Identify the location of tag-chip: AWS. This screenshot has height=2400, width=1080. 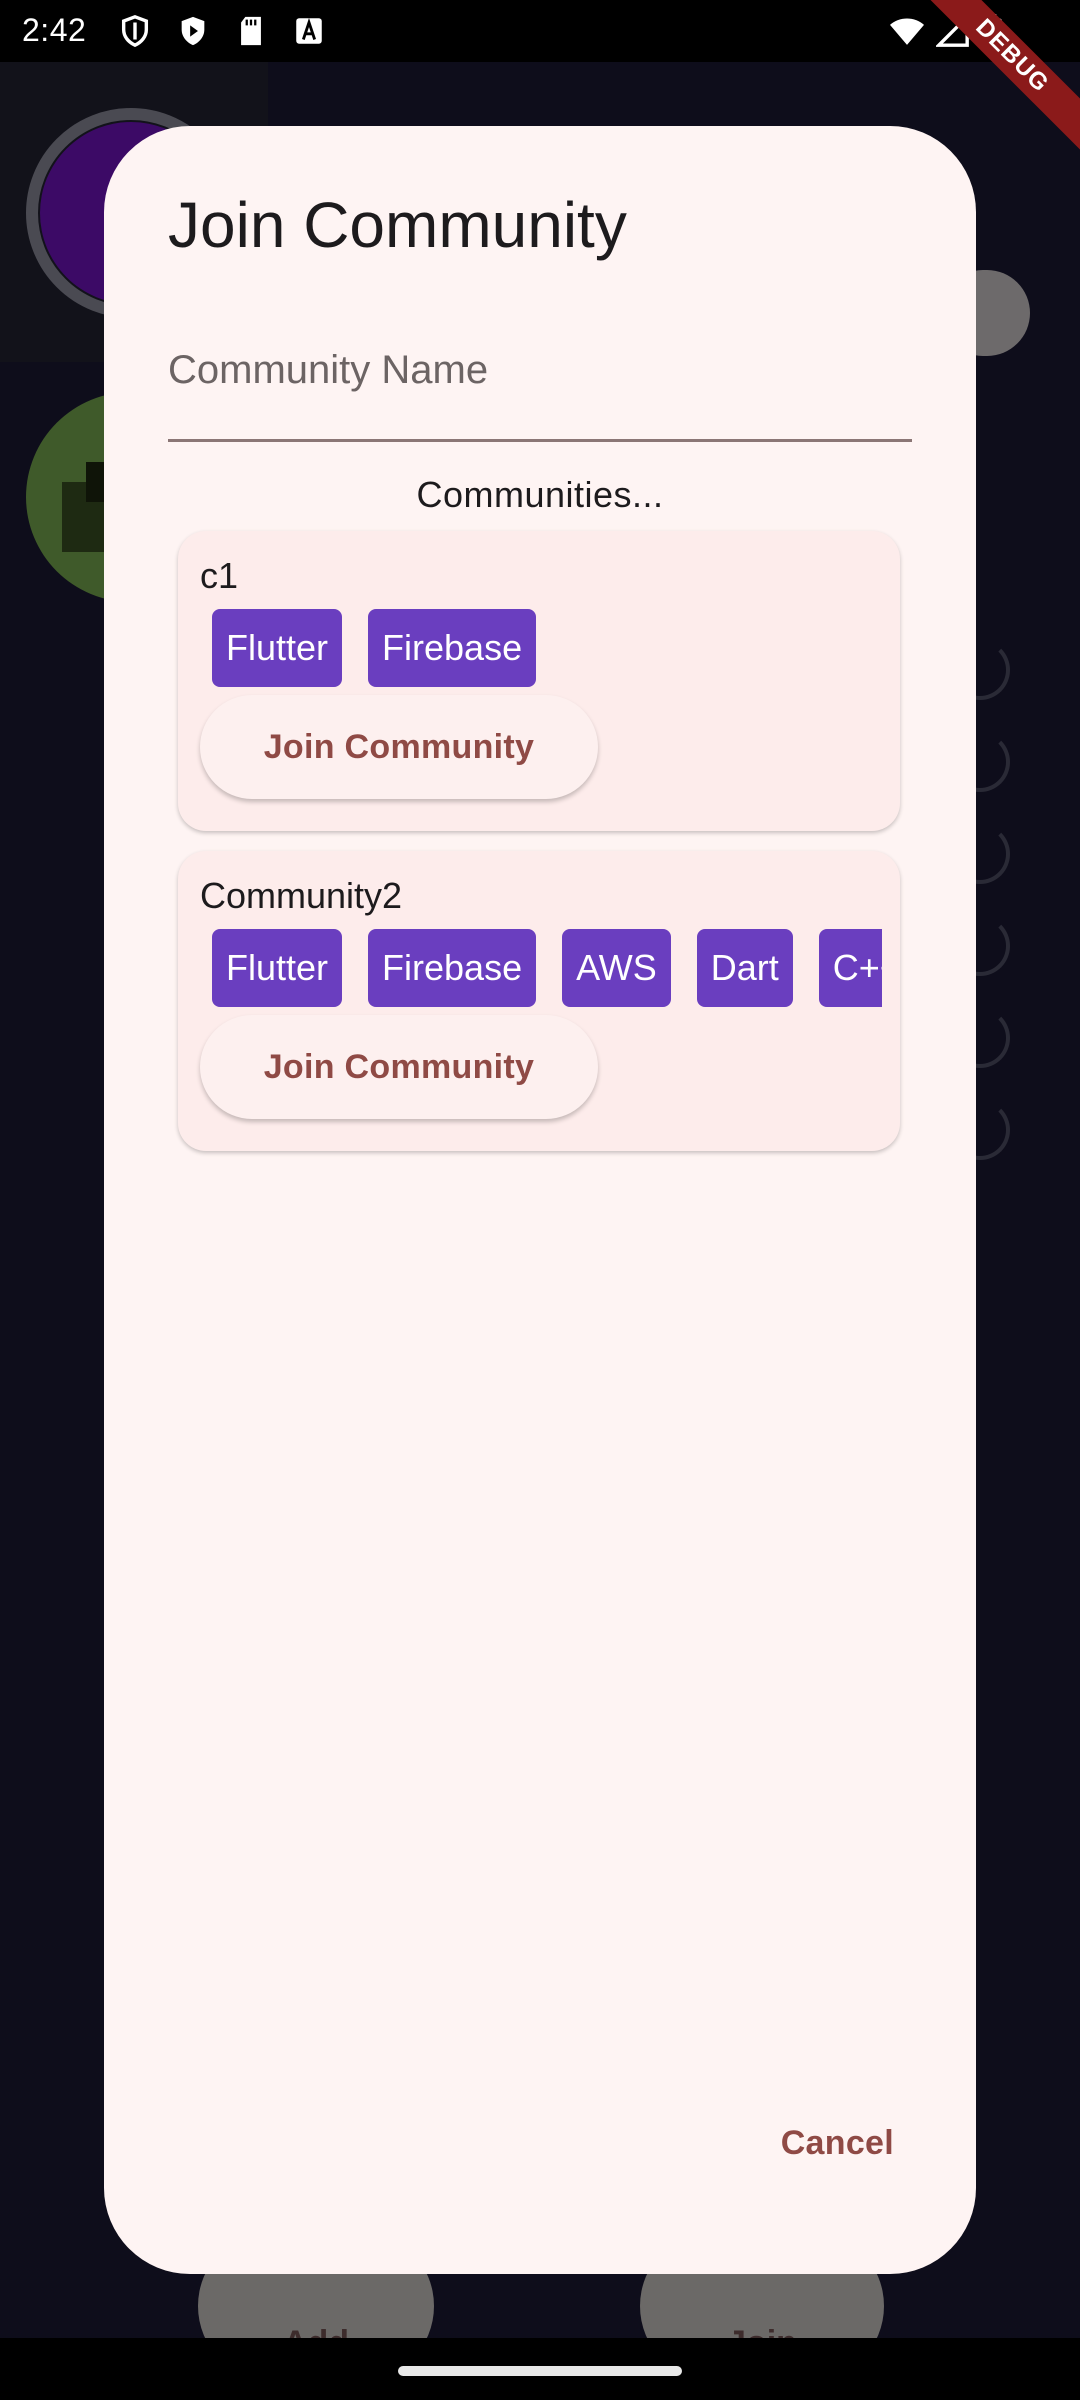
(616, 968).